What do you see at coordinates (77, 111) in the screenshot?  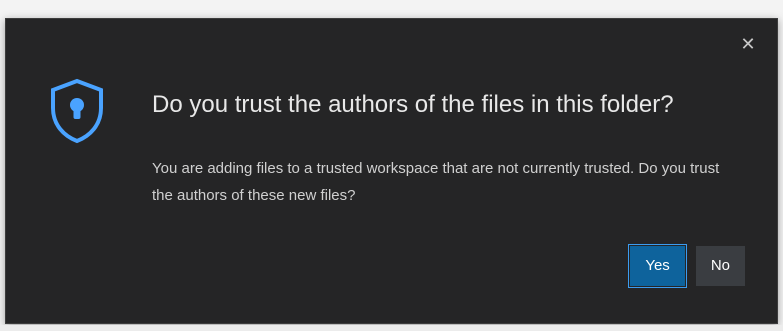 I see `shield-icon` at bounding box center [77, 111].